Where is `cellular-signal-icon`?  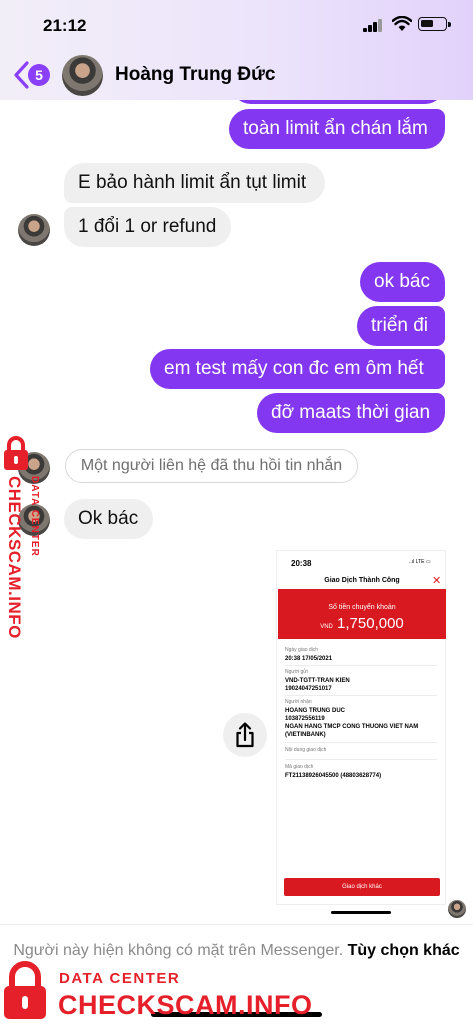 cellular-signal-icon is located at coordinates (373, 25).